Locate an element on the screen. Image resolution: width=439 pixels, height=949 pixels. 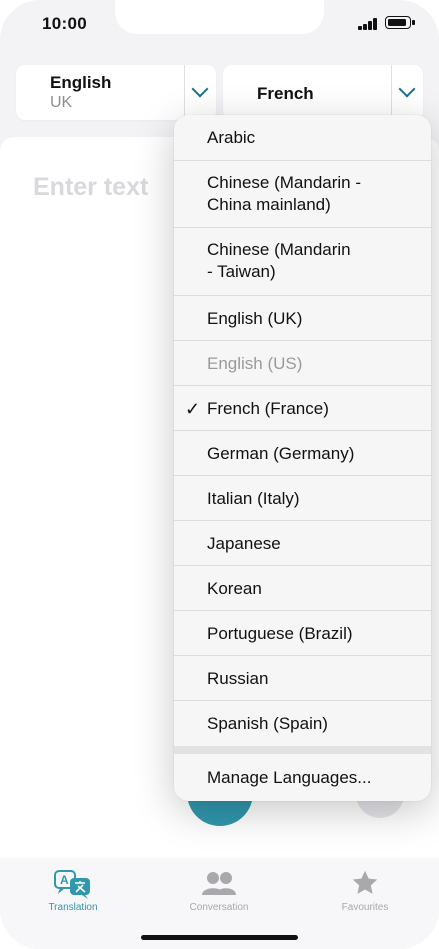
language-option-italian: Italian (Italy) is located at coordinates (302, 498).